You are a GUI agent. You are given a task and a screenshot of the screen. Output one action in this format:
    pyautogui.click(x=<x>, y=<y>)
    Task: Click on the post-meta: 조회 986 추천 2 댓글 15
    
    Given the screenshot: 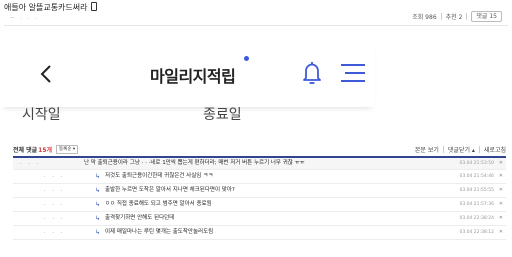 What is the action you would take?
    pyautogui.click(x=457, y=16)
    